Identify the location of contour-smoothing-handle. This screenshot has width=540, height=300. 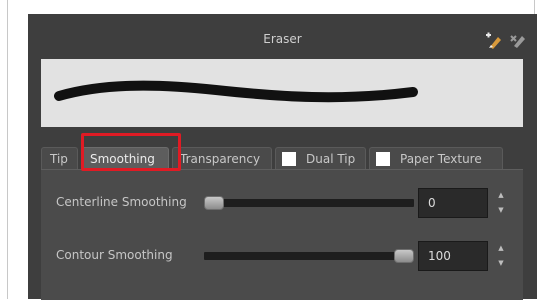
(404, 256).